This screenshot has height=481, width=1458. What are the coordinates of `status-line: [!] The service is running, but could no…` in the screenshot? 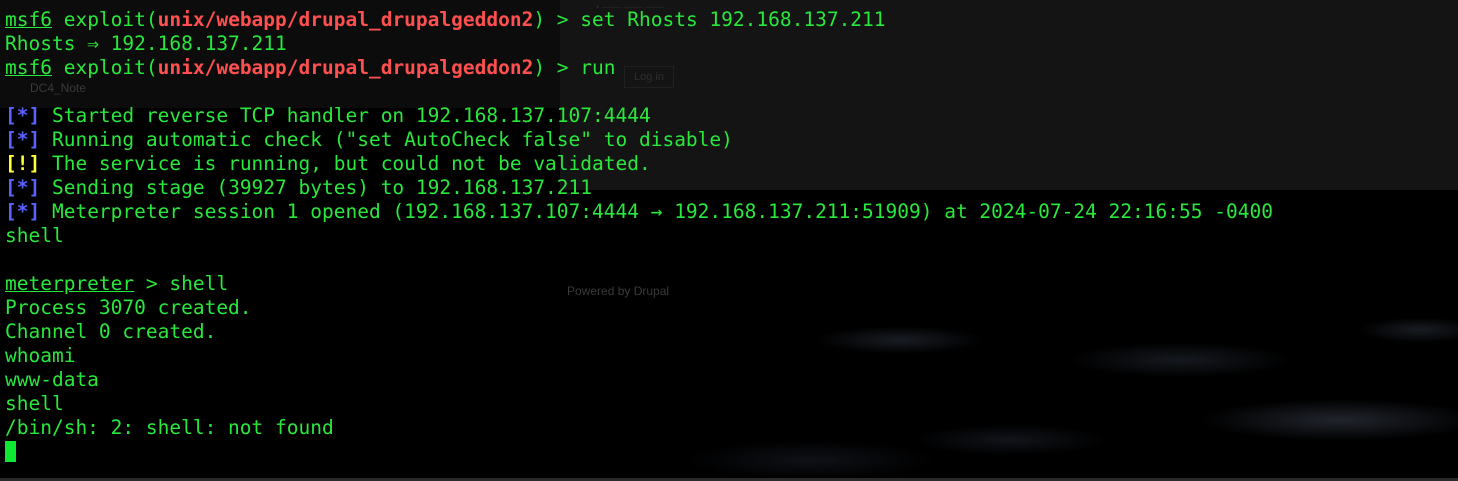 It's located at (639, 164).